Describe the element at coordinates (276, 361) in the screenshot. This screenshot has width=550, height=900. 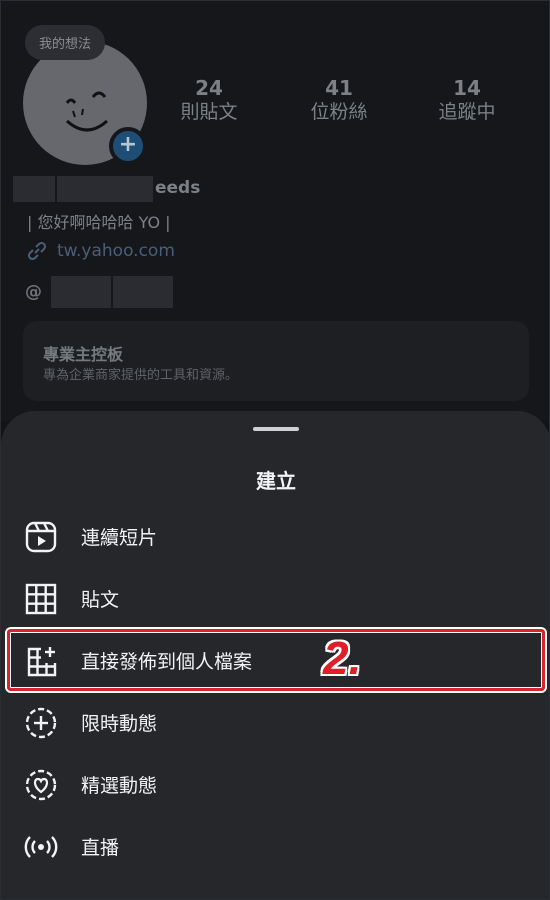
I see `professional-dashboard-card: 專業主控板 專為企業商家提供的工具和資源。` at that location.